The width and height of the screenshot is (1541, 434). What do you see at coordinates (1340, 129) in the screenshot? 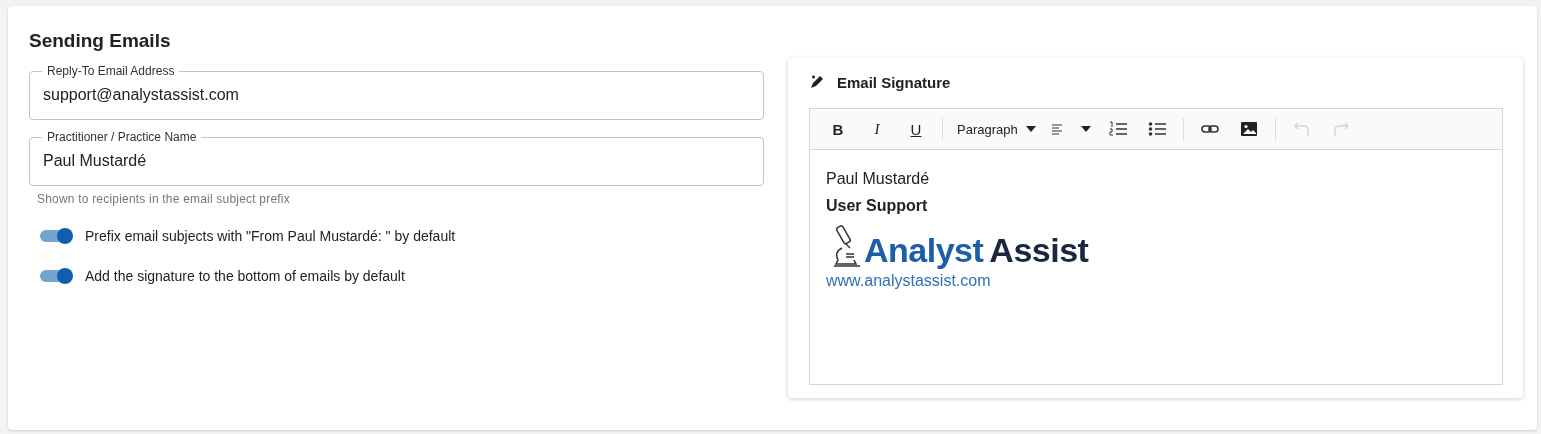
I see `redo-icon` at bounding box center [1340, 129].